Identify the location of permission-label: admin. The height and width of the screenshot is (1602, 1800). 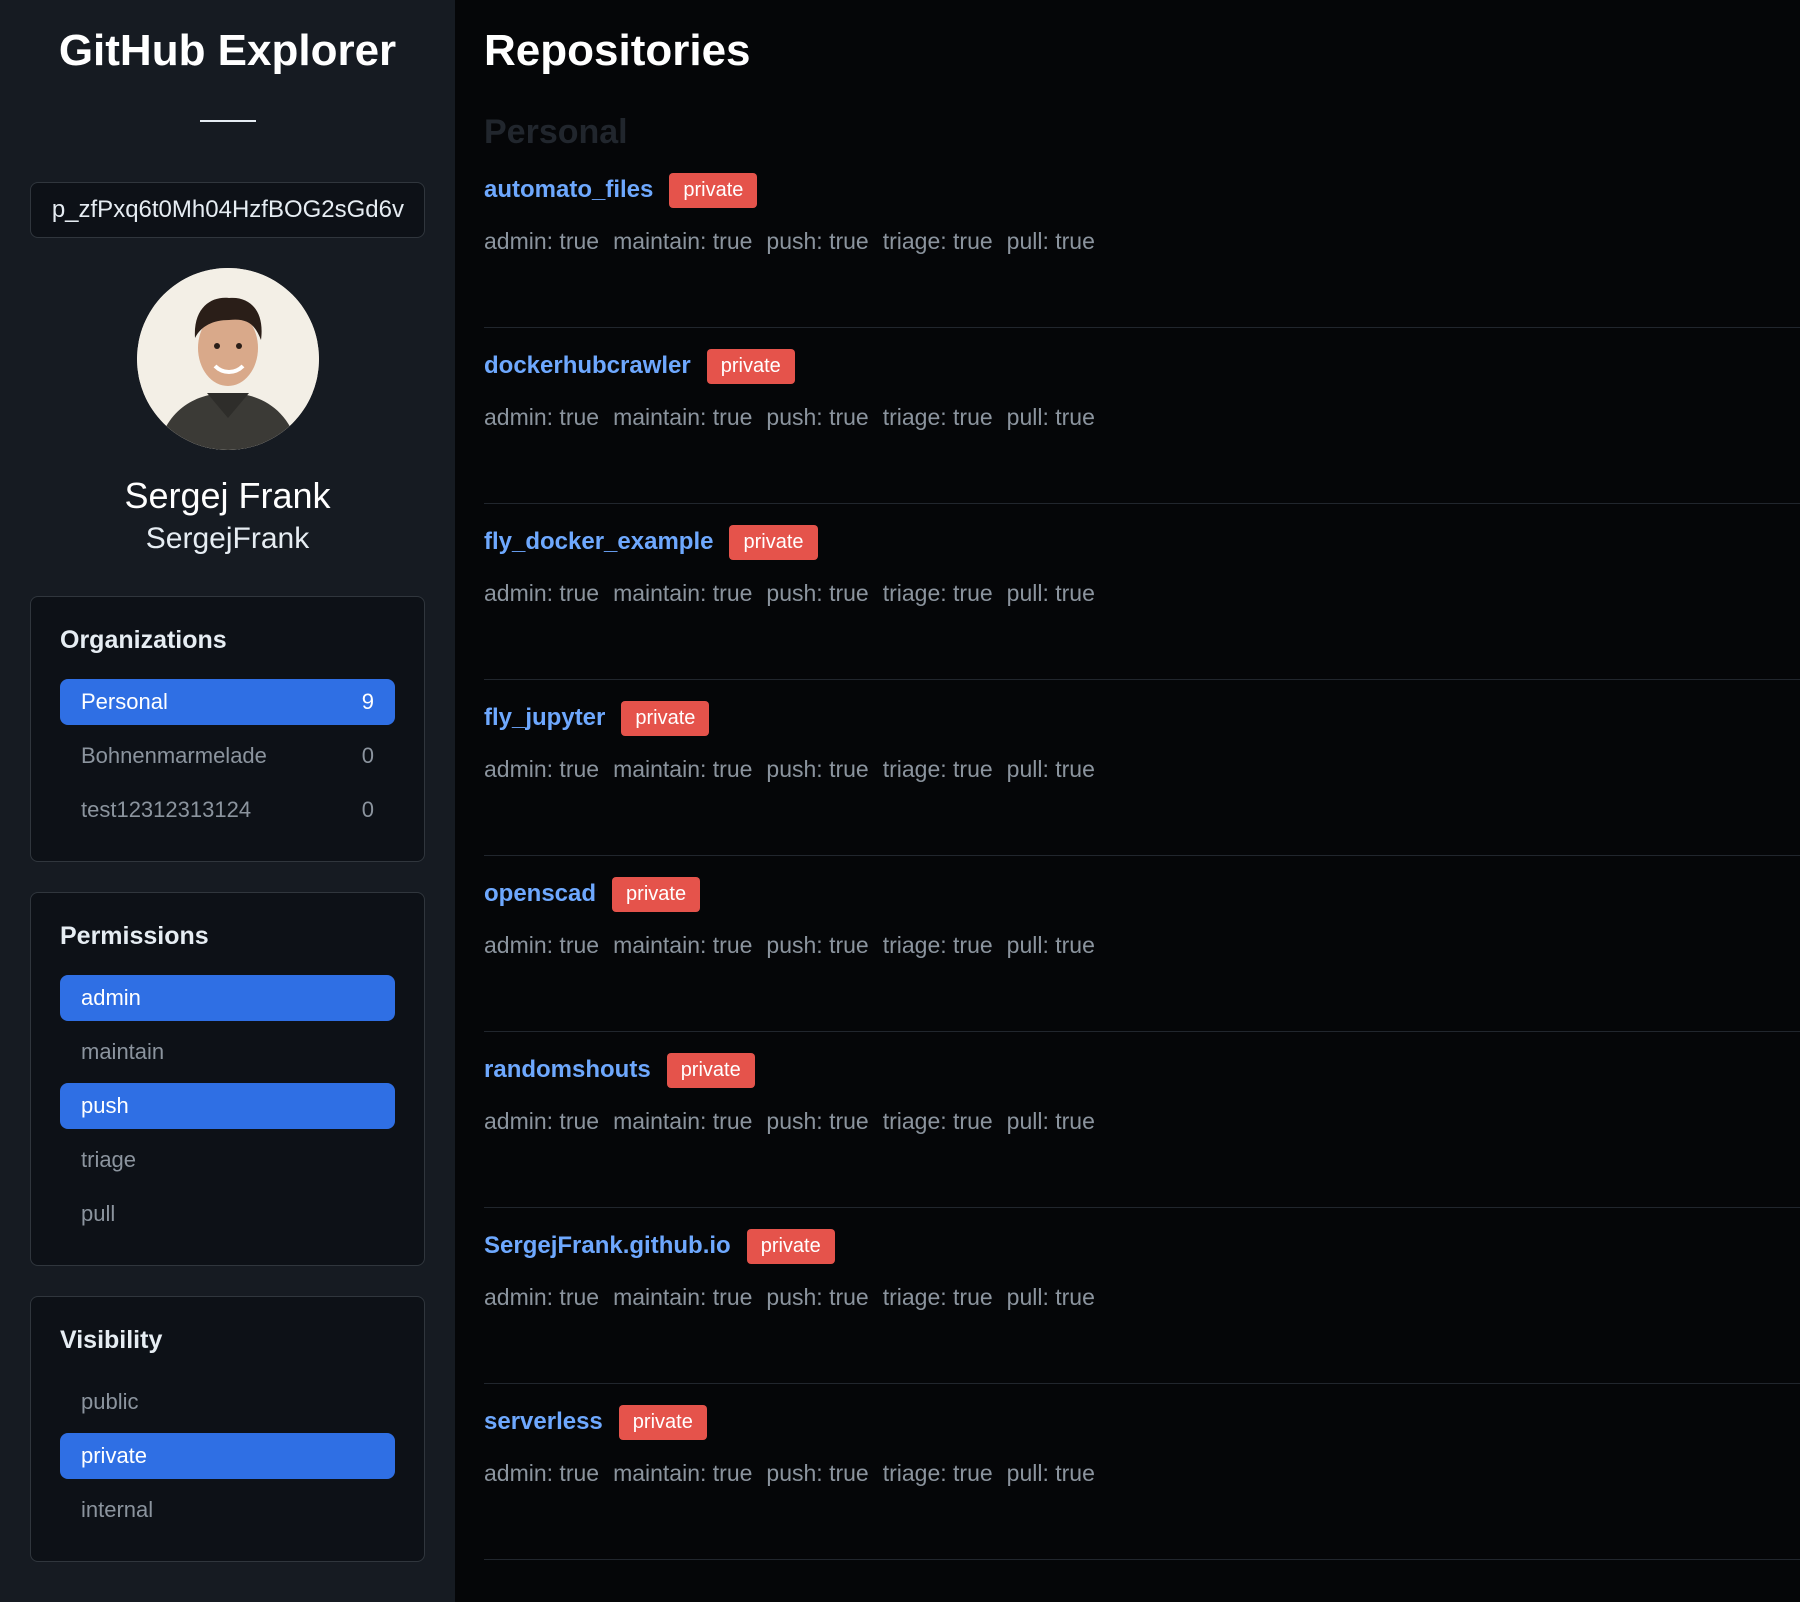
(111, 997).